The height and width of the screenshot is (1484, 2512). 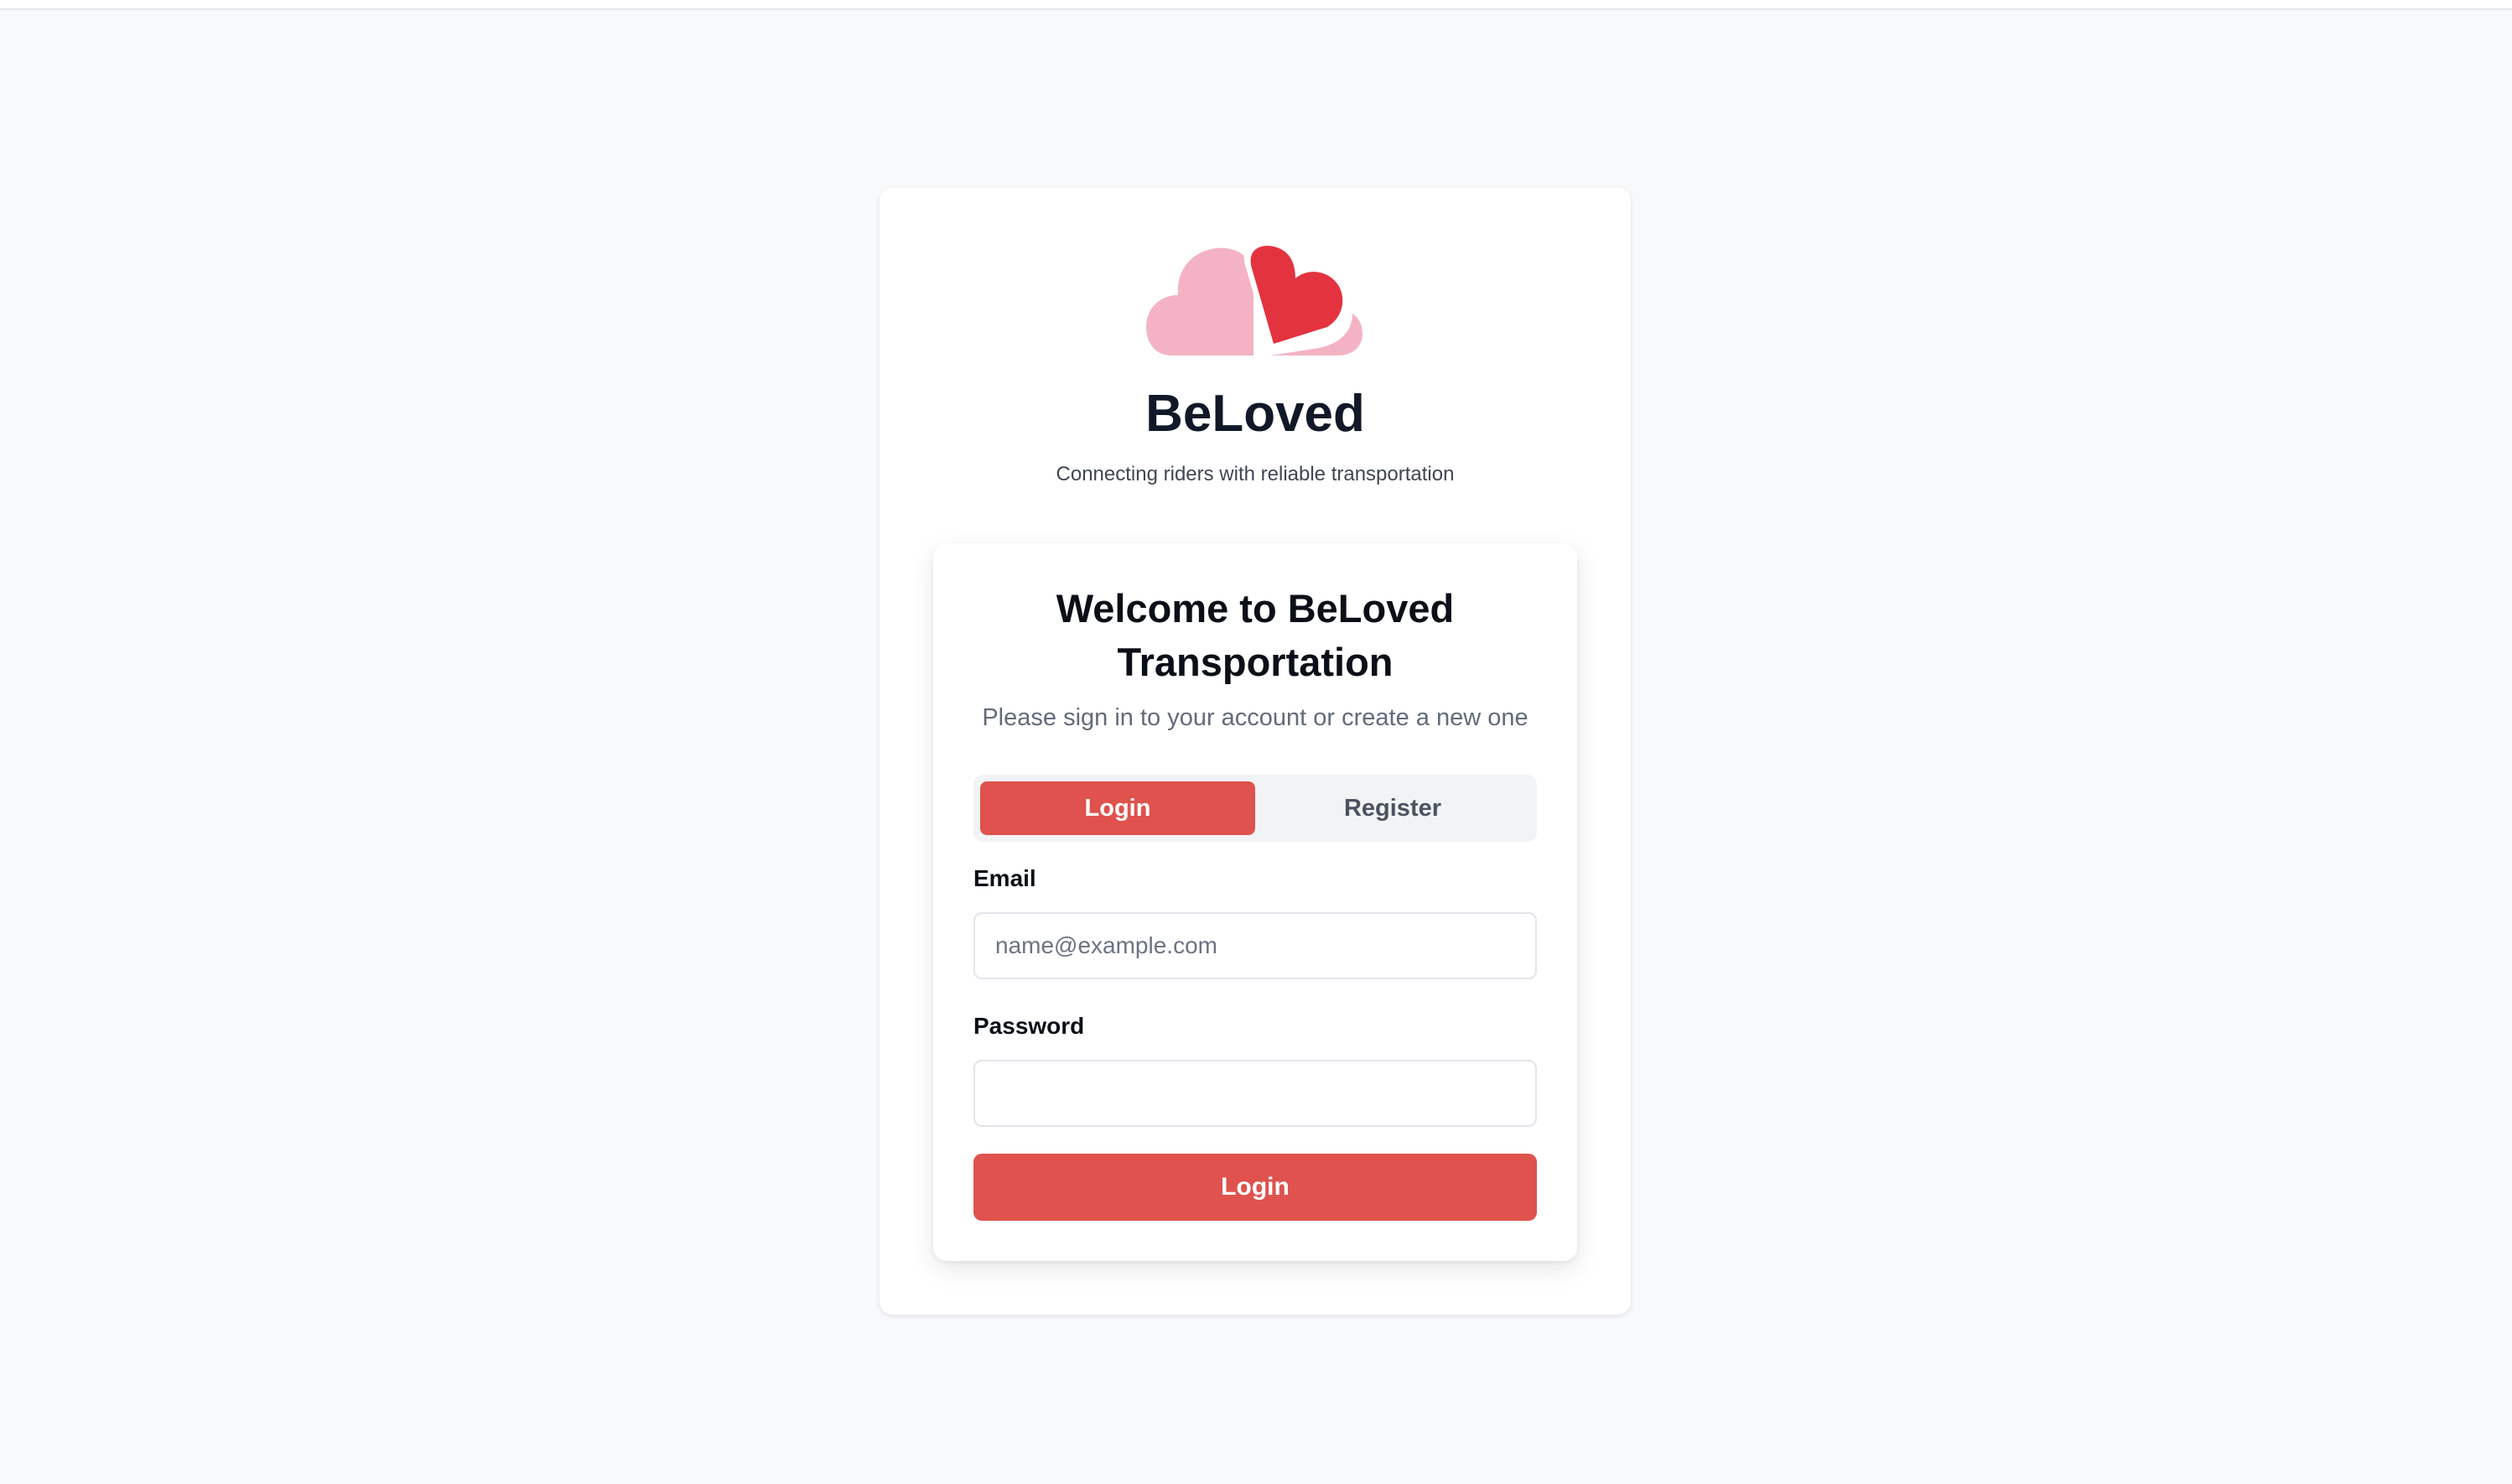 What do you see at coordinates (1117, 808) in the screenshot?
I see `tab-login: Login` at bounding box center [1117, 808].